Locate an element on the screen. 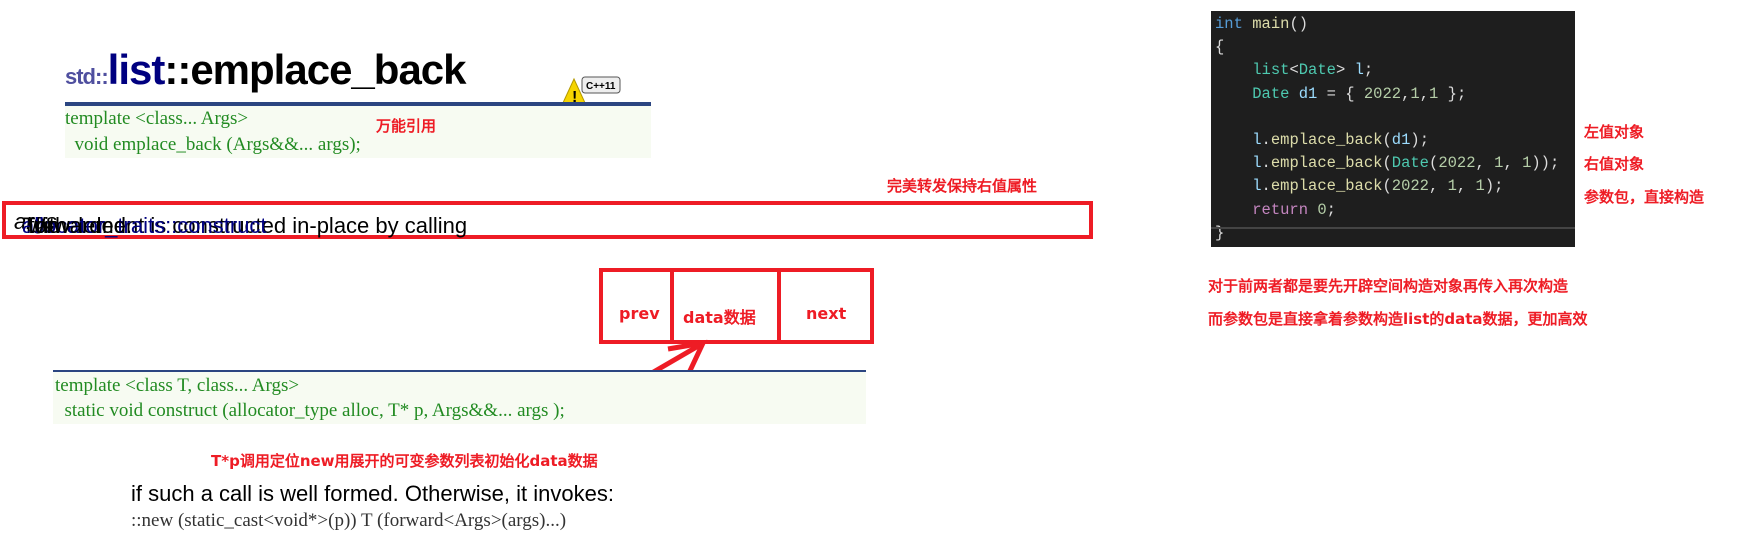 The width and height of the screenshot is (1737, 547). annotation-rvalue: 右值对象 is located at coordinates (1614, 164).